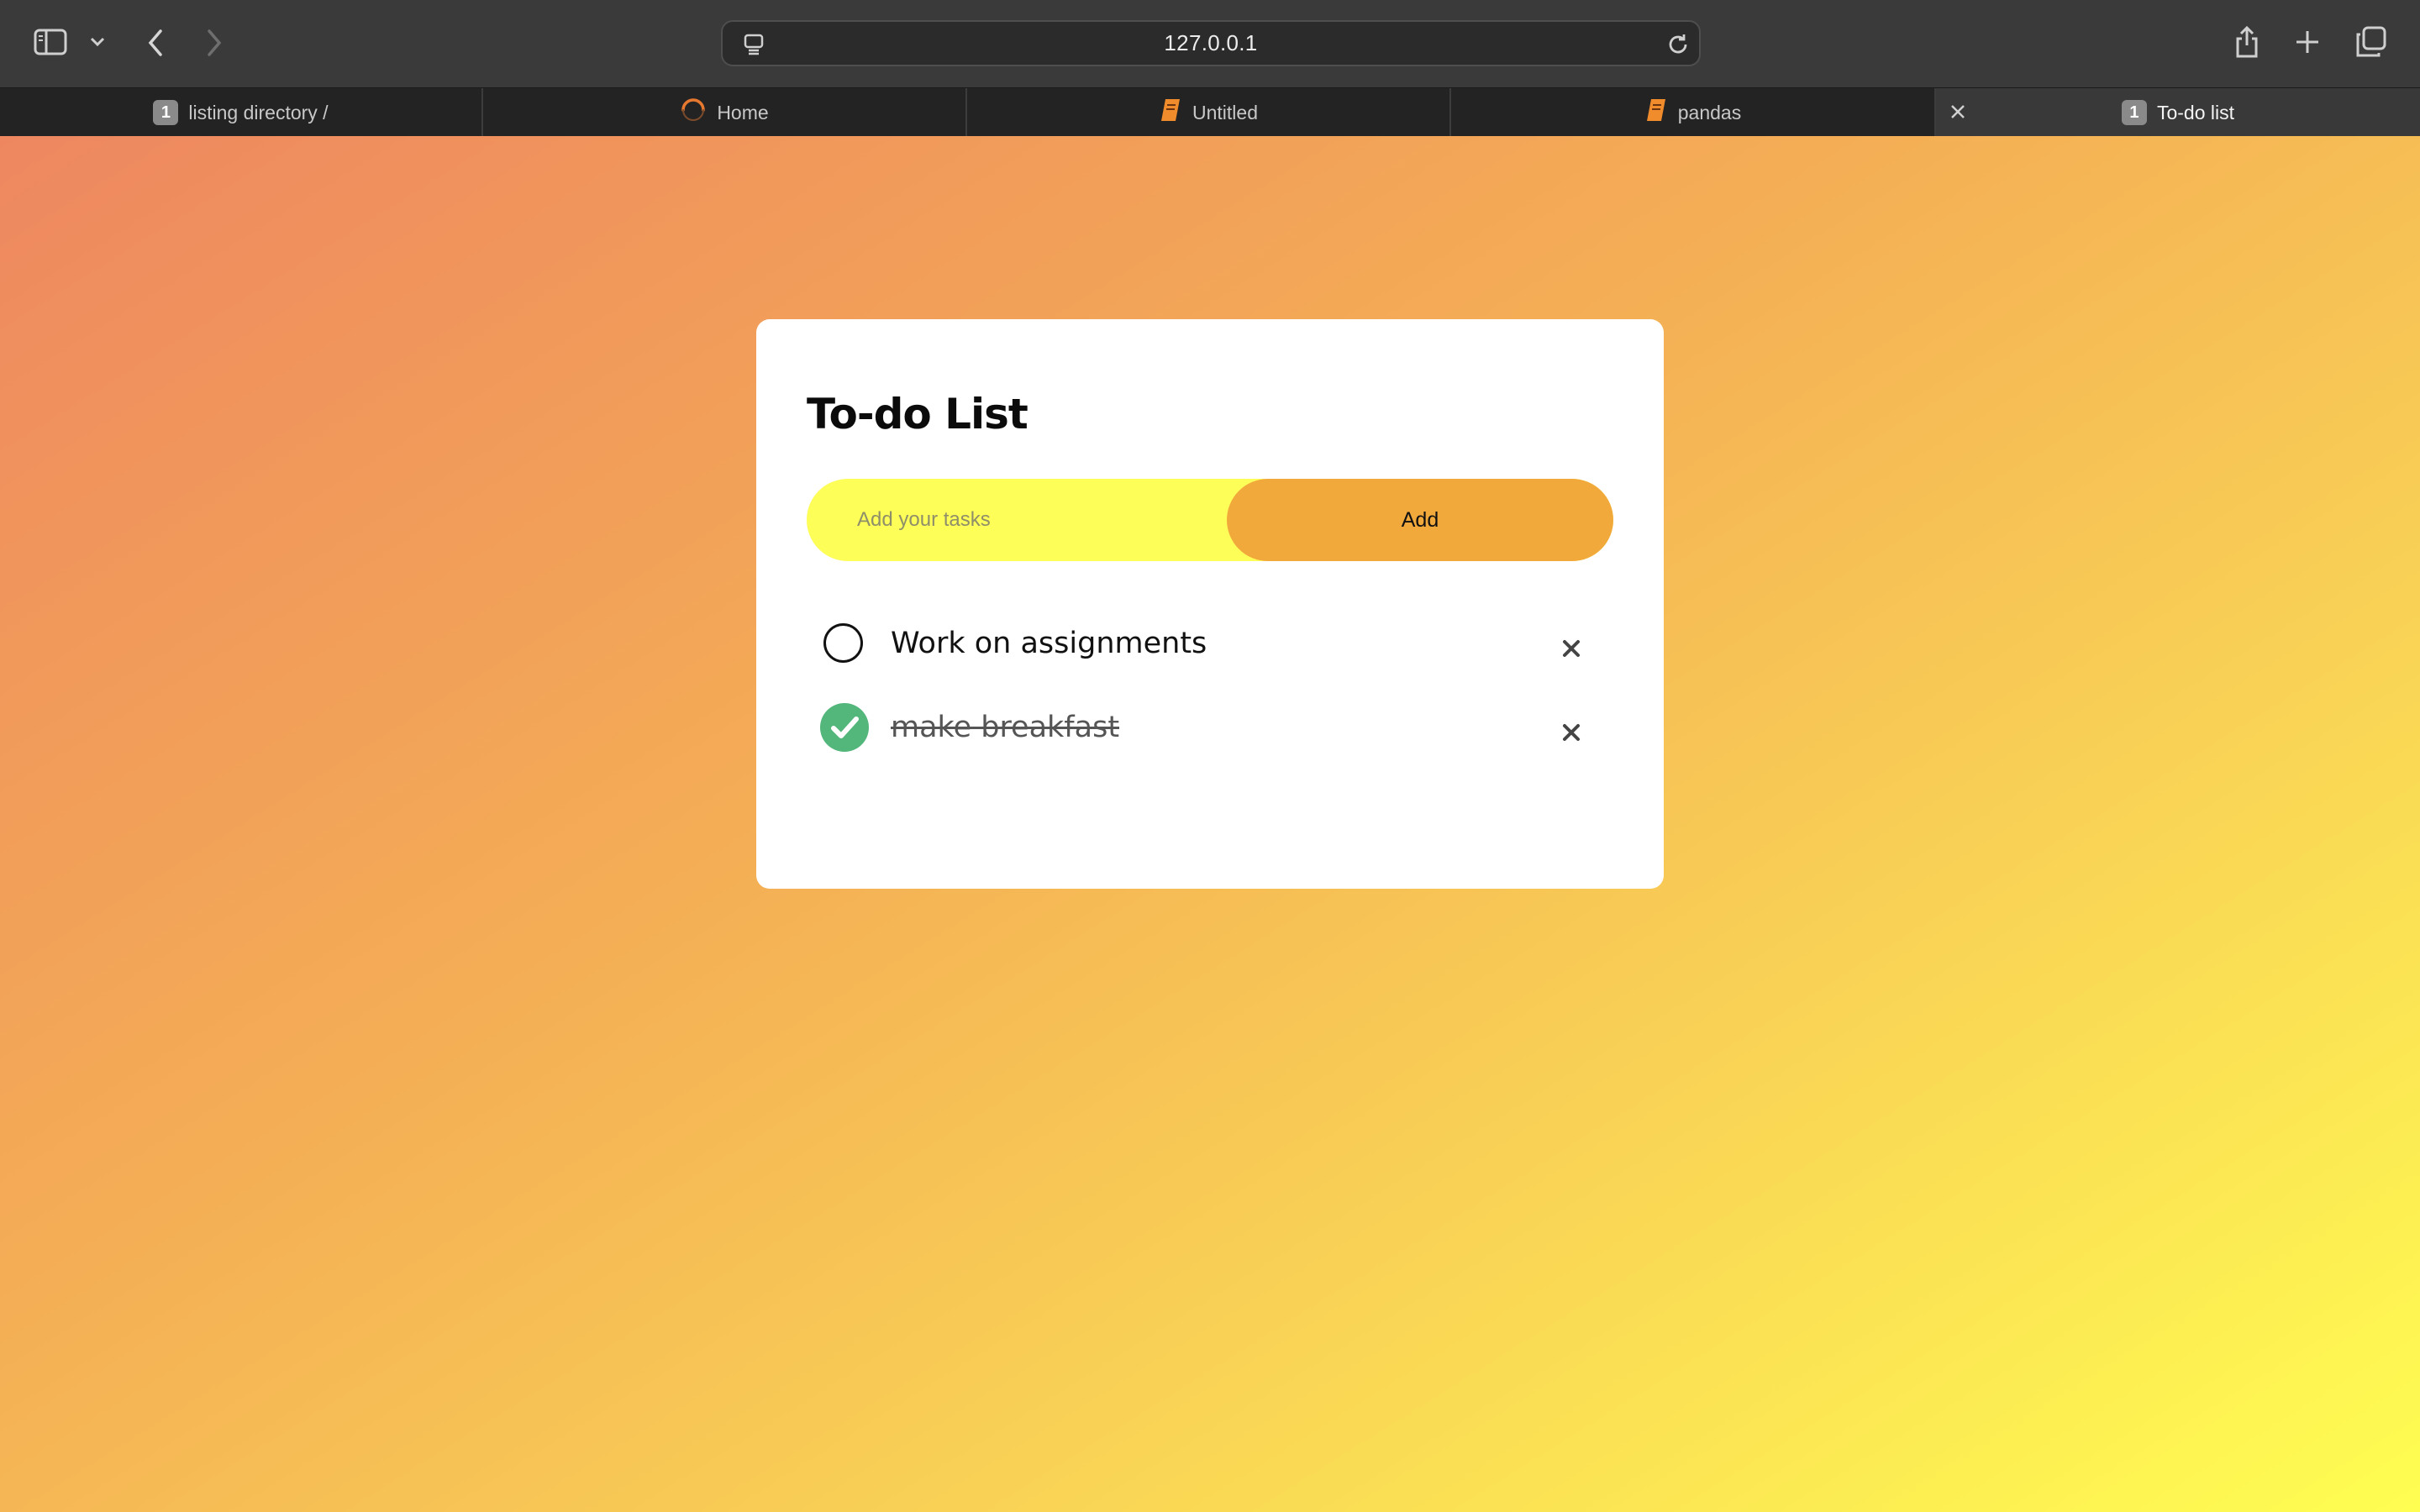 The image size is (2420, 1512). Describe the element at coordinates (1210, 727) in the screenshot. I see `task-item: make breakfast` at that location.